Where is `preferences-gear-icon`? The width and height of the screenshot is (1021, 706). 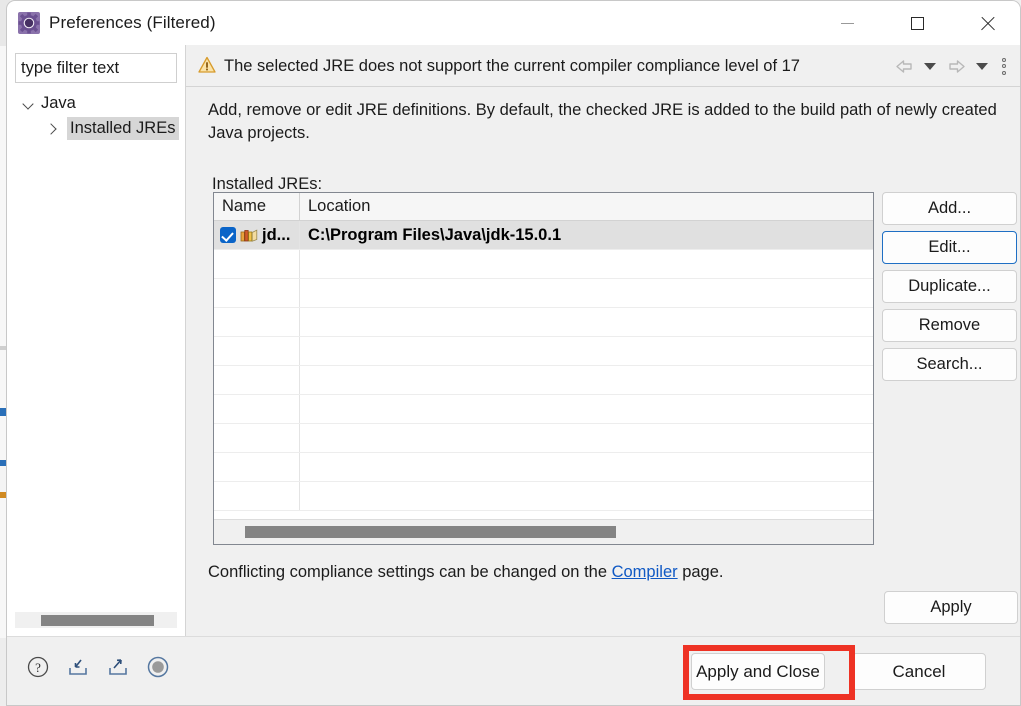
preferences-gear-icon is located at coordinates (29, 23).